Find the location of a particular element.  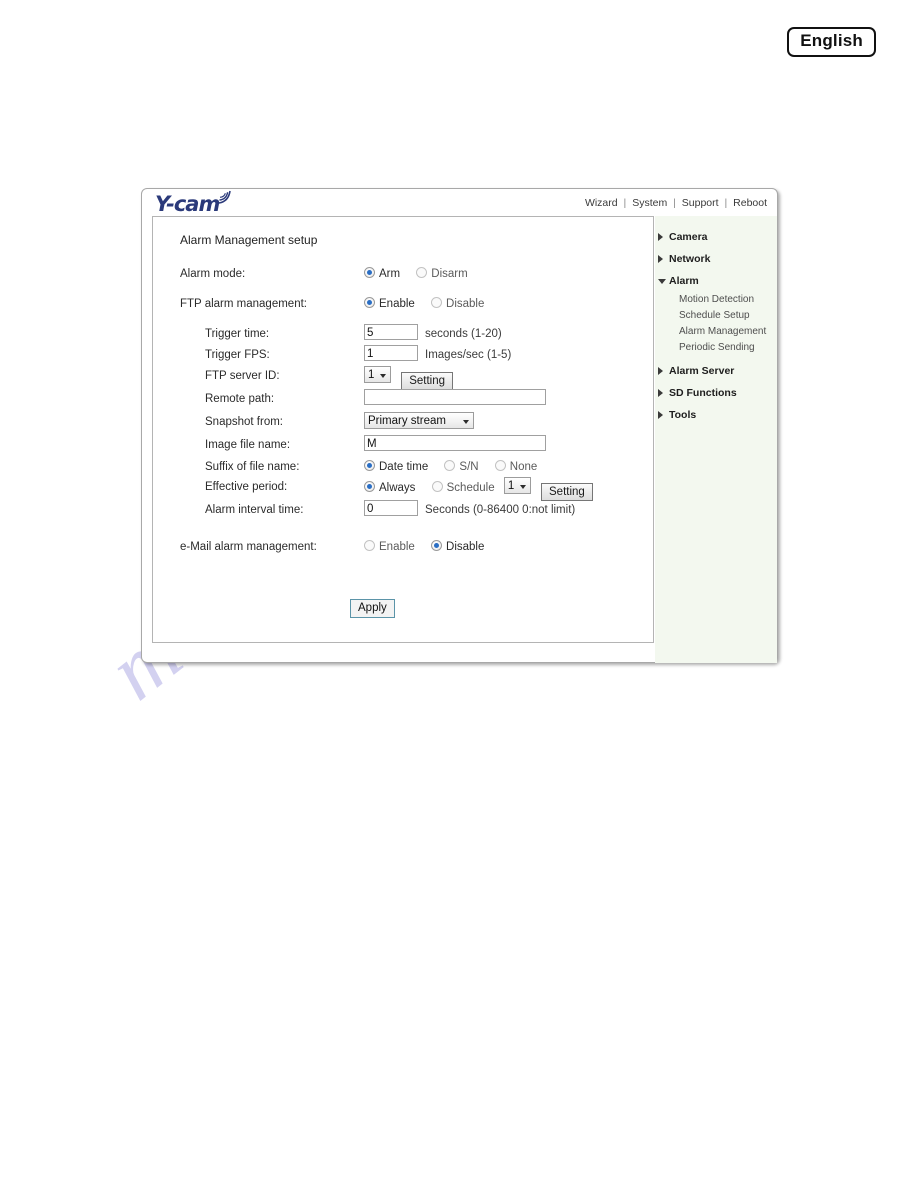

row-snapshot-from: Snapshot from: Primary stream is located at coordinates (425, 422).